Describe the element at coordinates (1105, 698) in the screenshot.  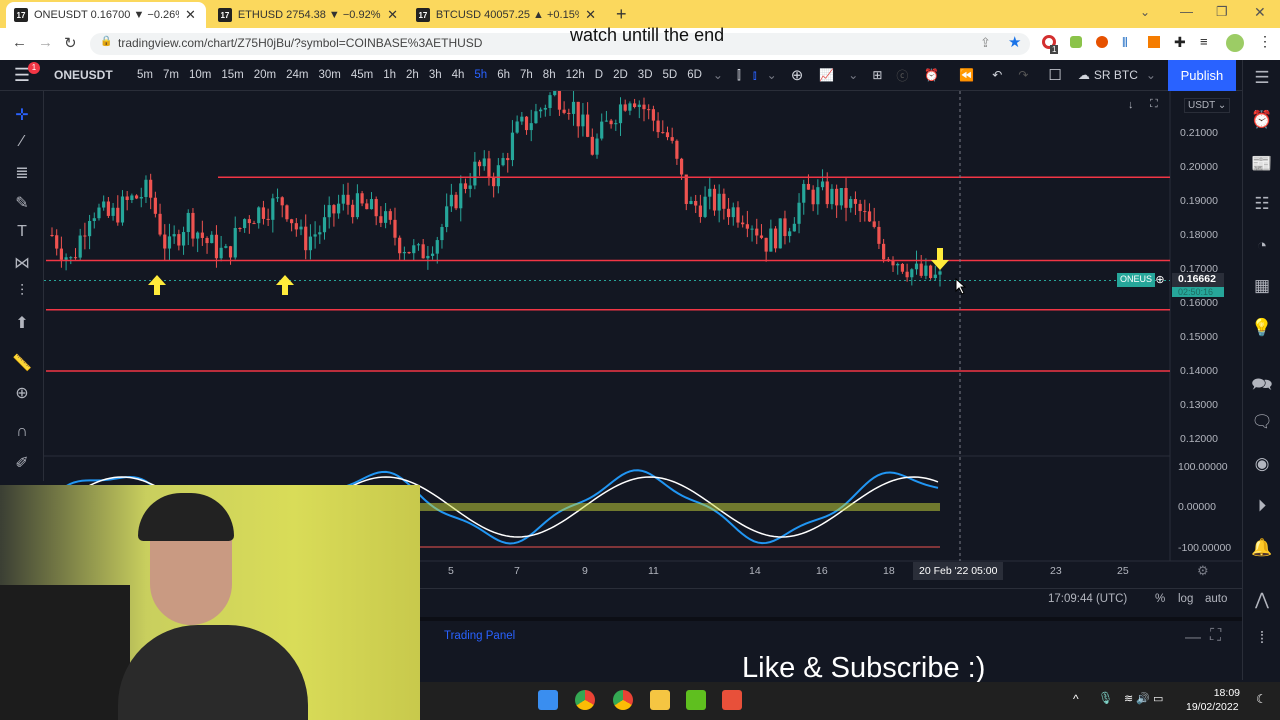
I see `microphone-icon: 🎙` at that location.